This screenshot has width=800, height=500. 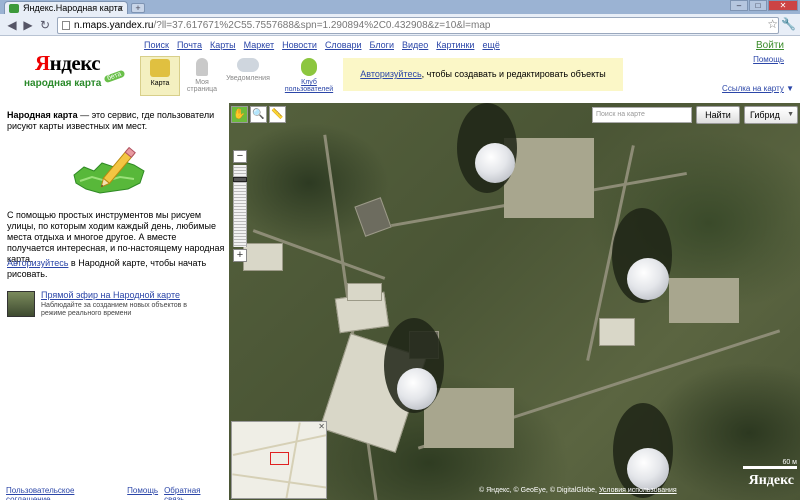 I want to click on magnifier-tool-icon: 🔍, so click(x=258, y=114).